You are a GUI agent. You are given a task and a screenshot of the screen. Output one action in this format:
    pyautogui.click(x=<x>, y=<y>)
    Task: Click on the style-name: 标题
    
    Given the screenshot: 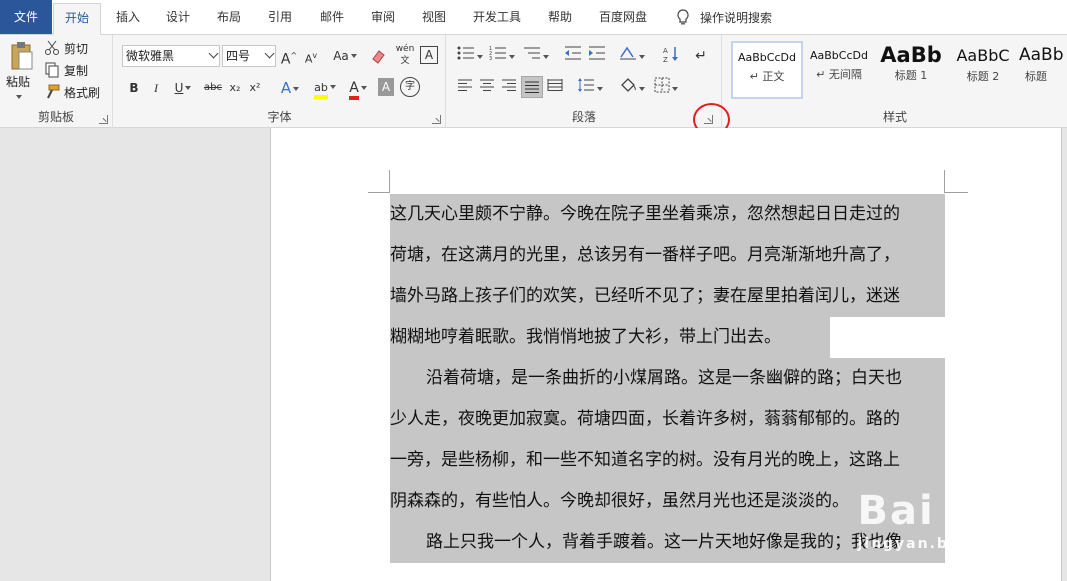 What is the action you would take?
    pyautogui.click(x=1036, y=76)
    